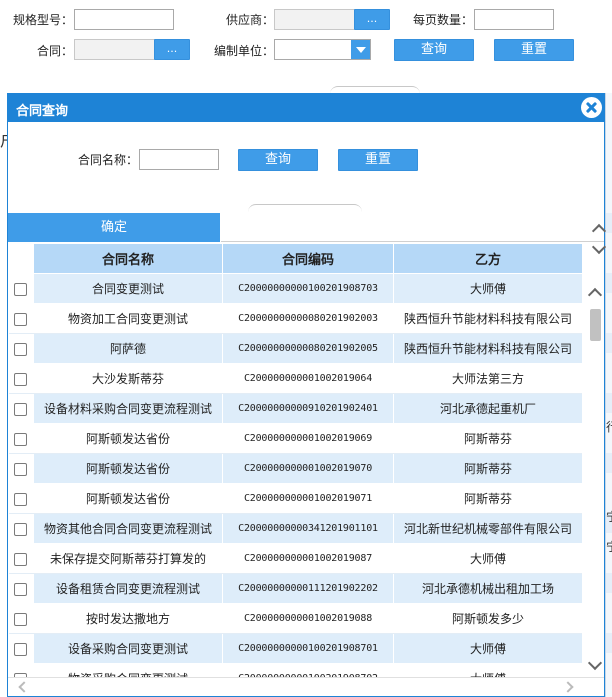 The height and width of the screenshot is (697, 612). Describe the element at coordinates (322, 49) in the screenshot. I see `org-select` at that location.